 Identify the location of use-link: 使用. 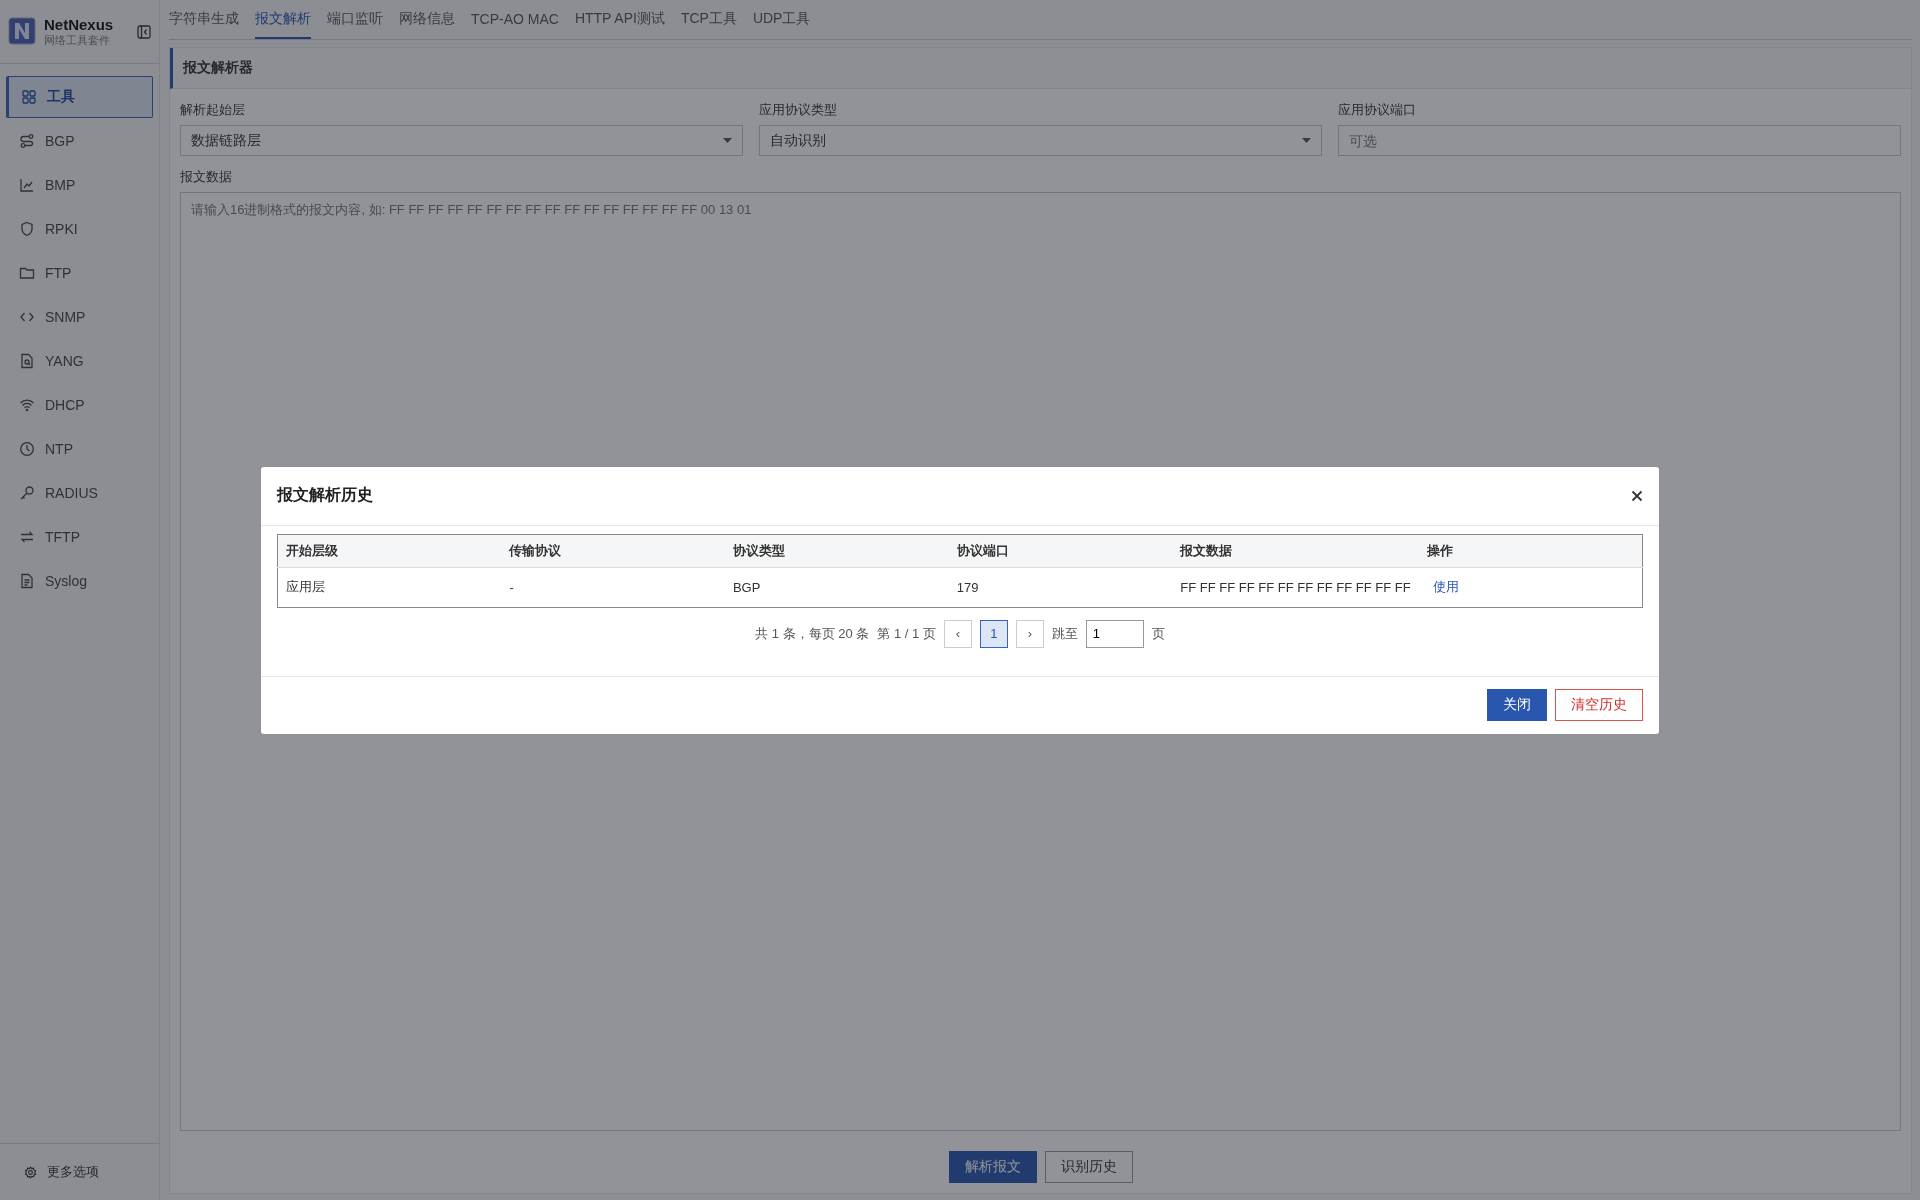
(1442, 586).